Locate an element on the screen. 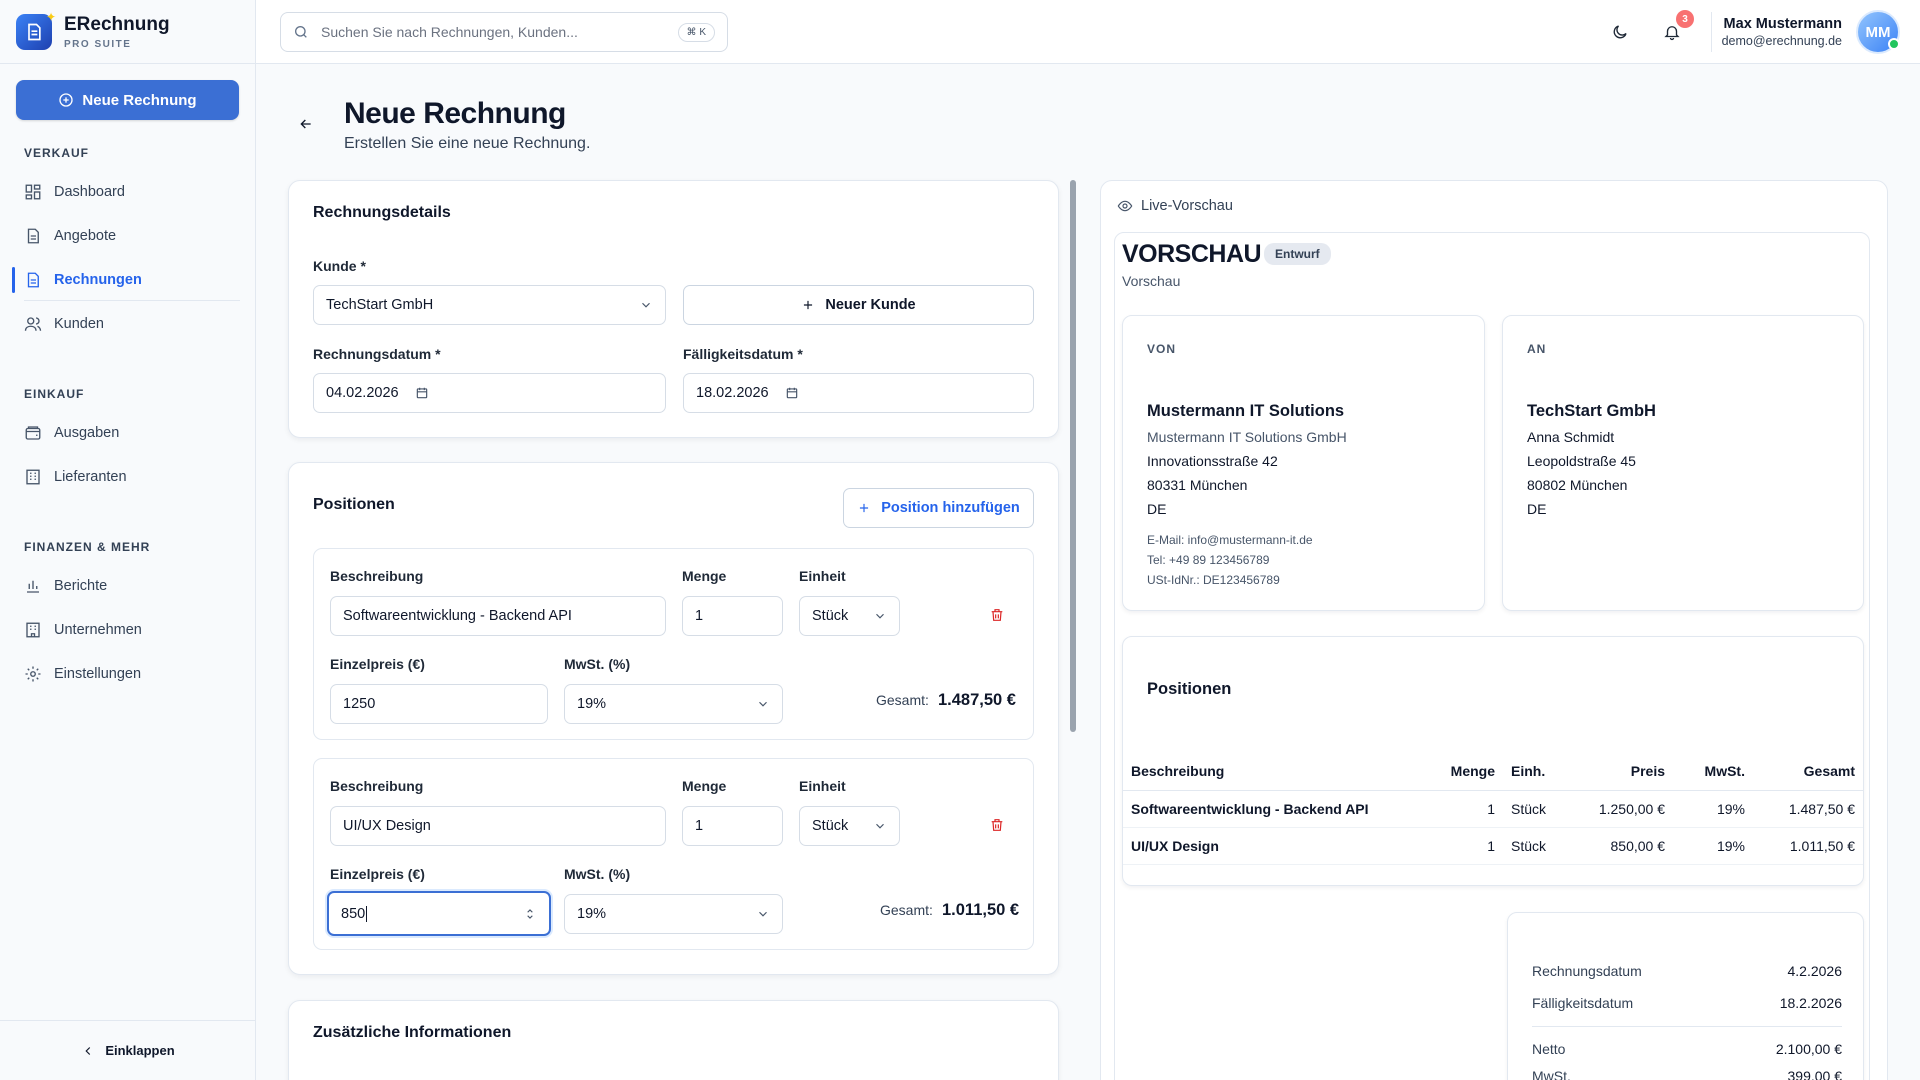 The width and height of the screenshot is (1920, 1080). sidebar-item-label: Berichte is located at coordinates (81, 586).